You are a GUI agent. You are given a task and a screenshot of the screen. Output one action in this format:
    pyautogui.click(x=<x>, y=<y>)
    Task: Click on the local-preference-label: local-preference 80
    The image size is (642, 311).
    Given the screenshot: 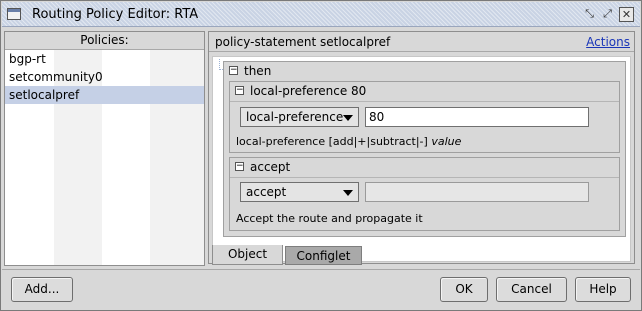 What is the action you would take?
    pyautogui.click(x=308, y=91)
    